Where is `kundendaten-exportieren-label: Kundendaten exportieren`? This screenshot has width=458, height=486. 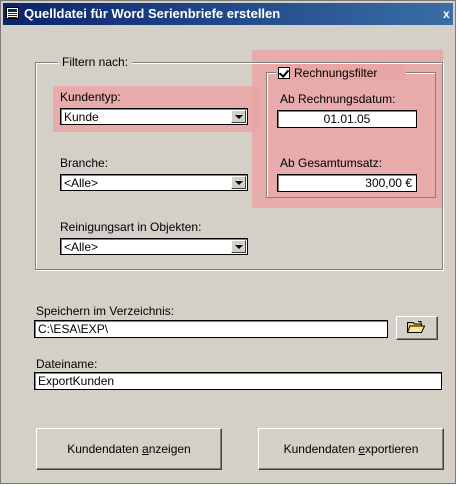 kundendaten-exportieren-label: Kundendaten exportieren is located at coordinates (351, 449).